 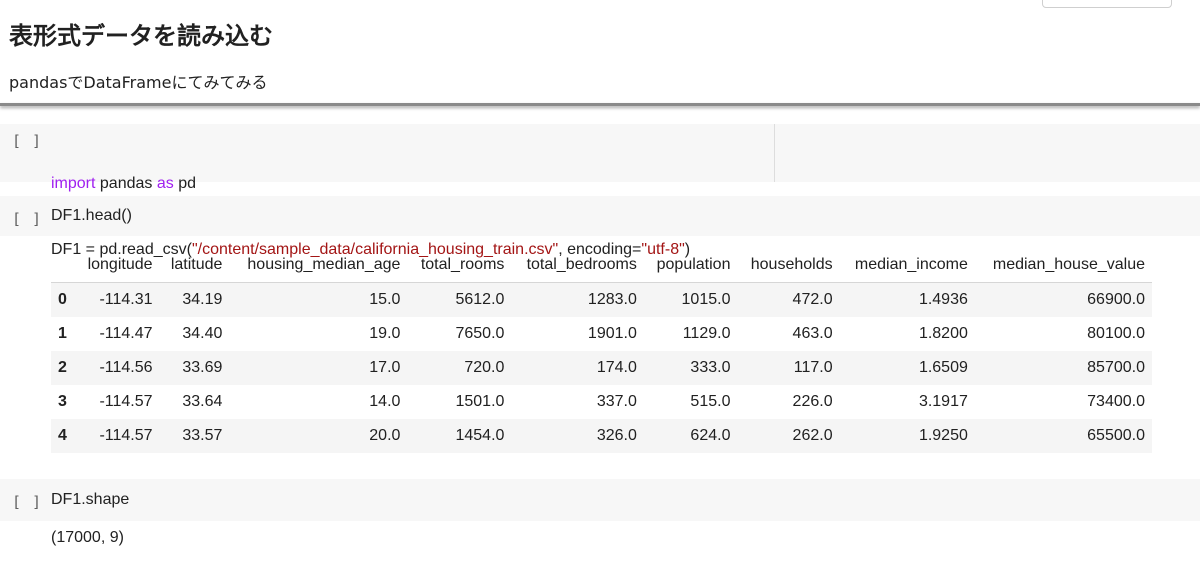 I want to click on table-cell: 15.0, so click(x=385, y=299).